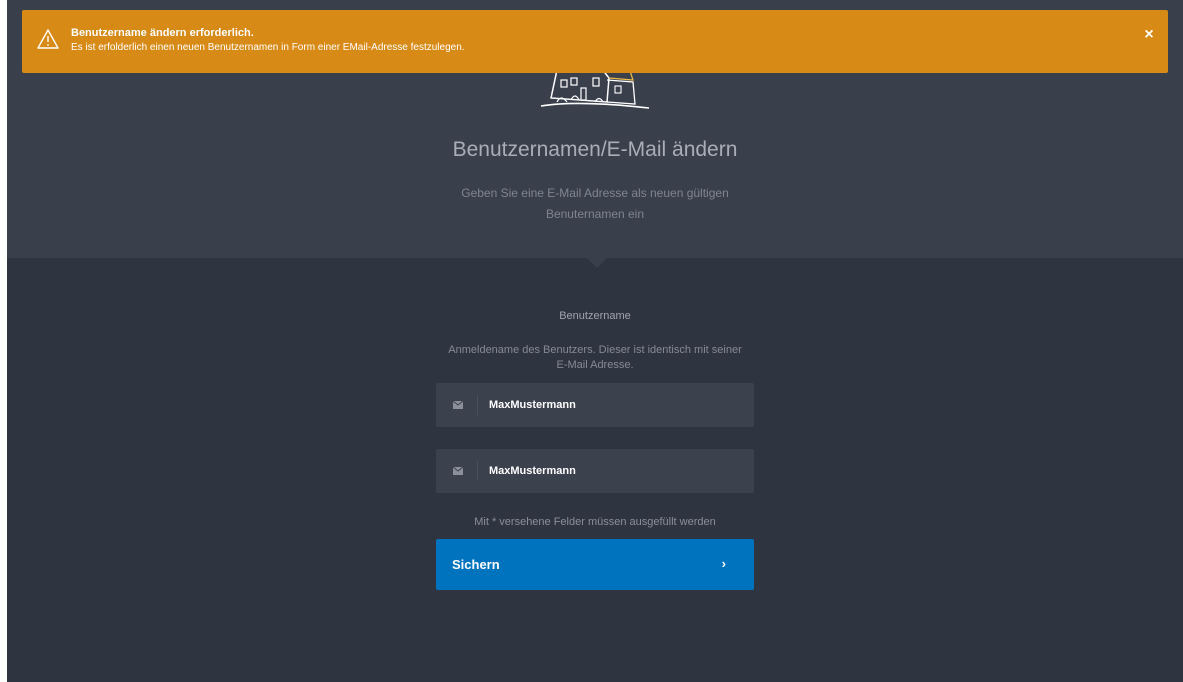  What do you see at coordinates (597, 263) in the screenshot?
I see `header-notch` at bounding box center [597, 263].